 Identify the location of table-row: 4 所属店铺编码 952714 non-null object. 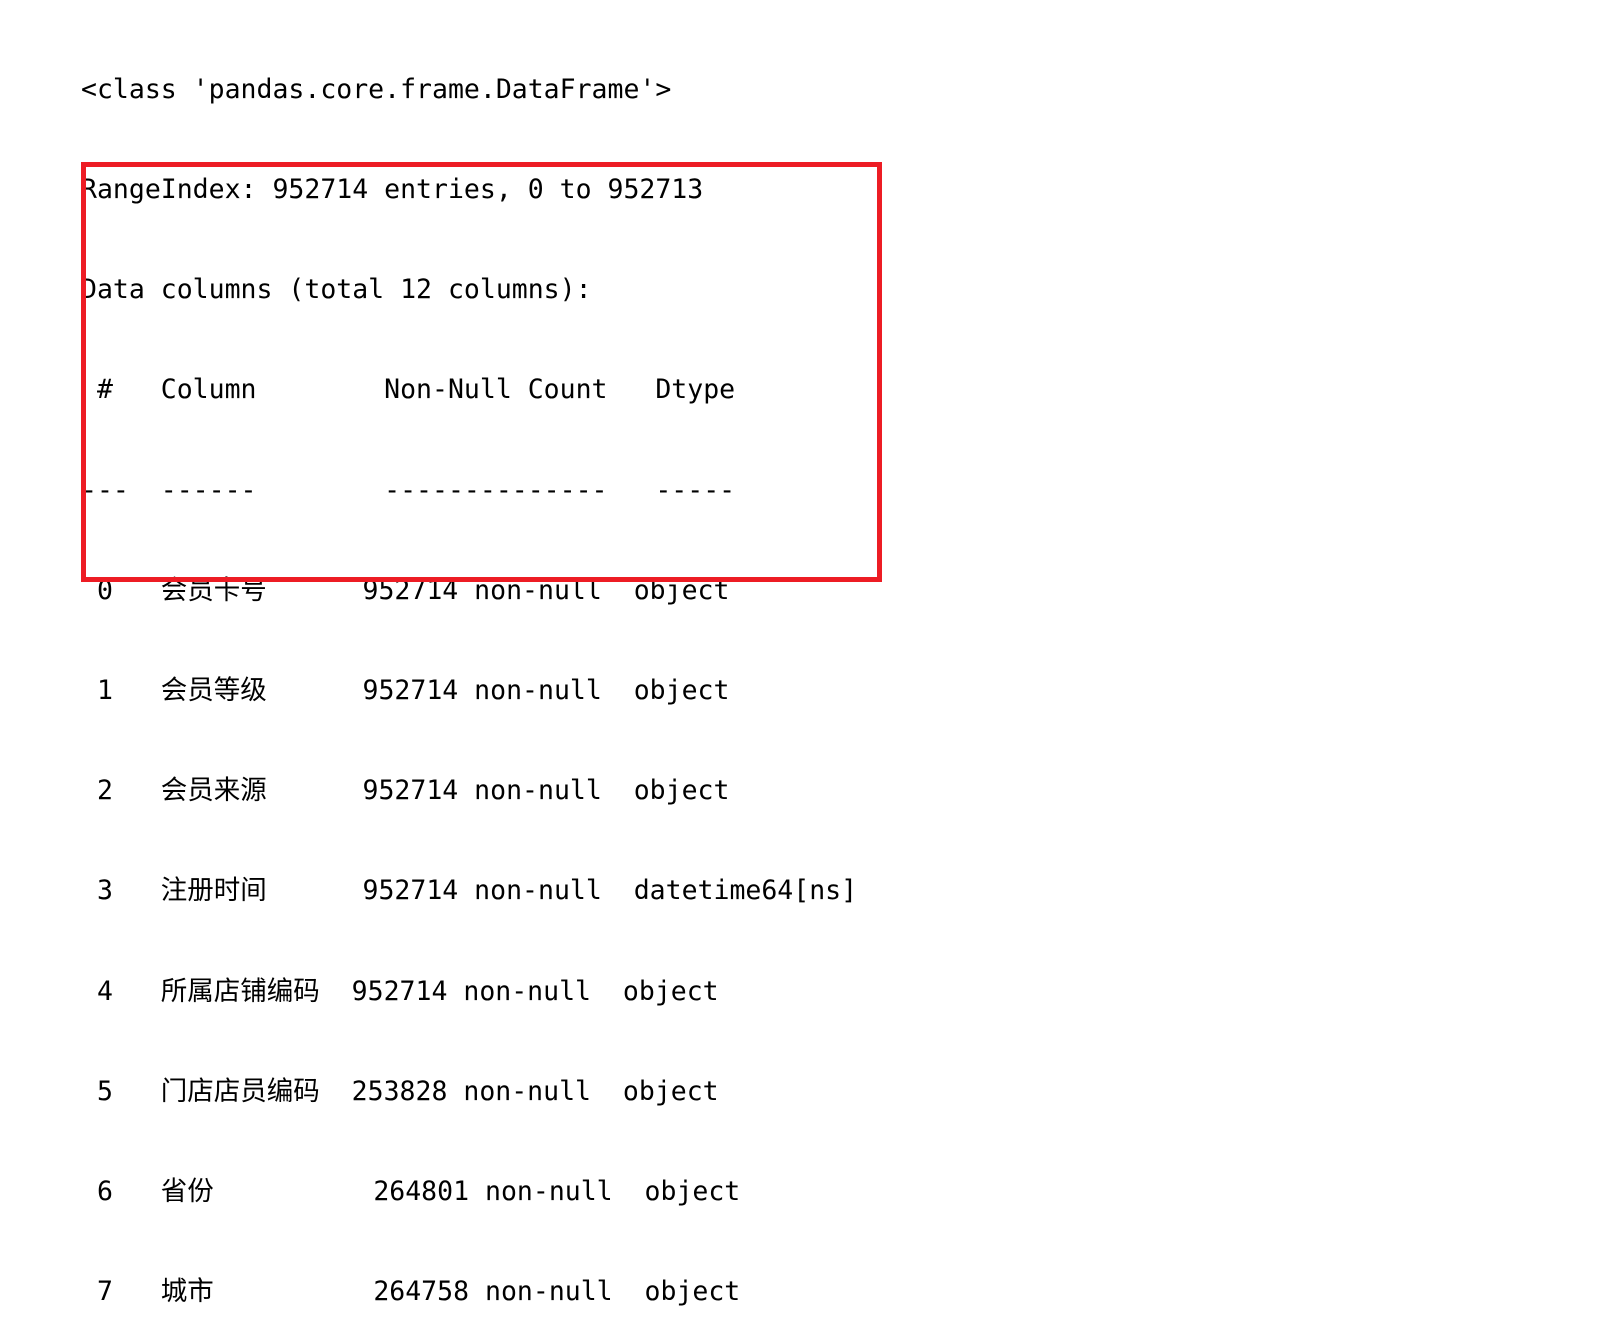
(400, 991).